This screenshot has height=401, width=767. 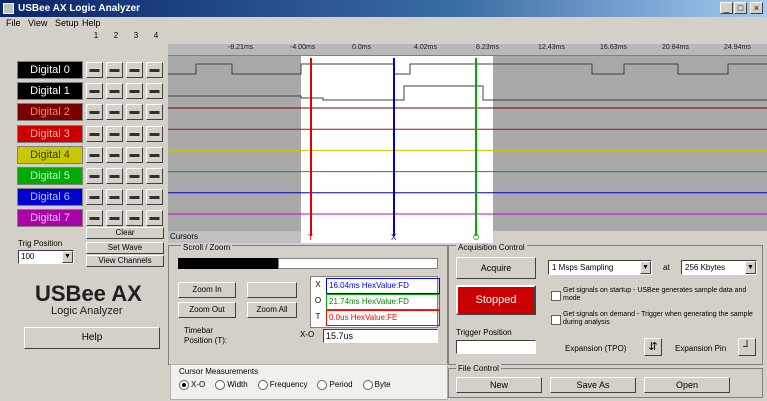 What do you see at coordinates (94, 197) in the screenshot?
I see `channel-toggle-6-1: ▬` at bounding box center [94, 197].